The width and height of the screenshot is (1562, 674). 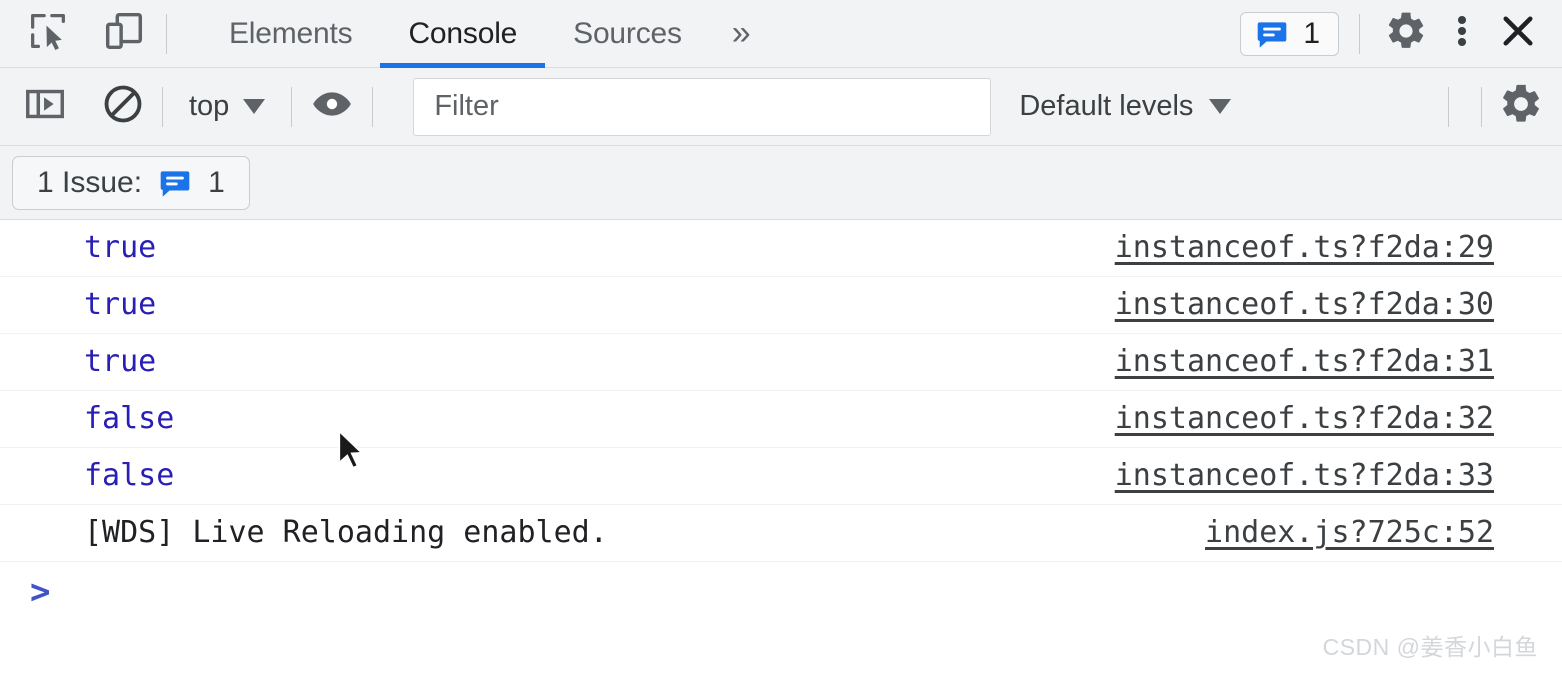 I want to click on tabbar-divider, so click(x=166, y=33).